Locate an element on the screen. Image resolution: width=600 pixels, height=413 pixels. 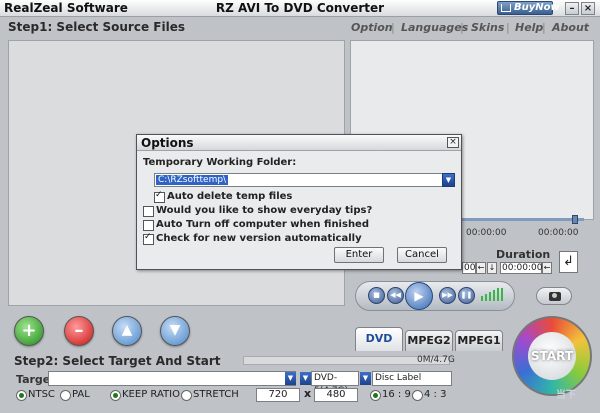
menu-option: Option is located at coordinates (372, 27).